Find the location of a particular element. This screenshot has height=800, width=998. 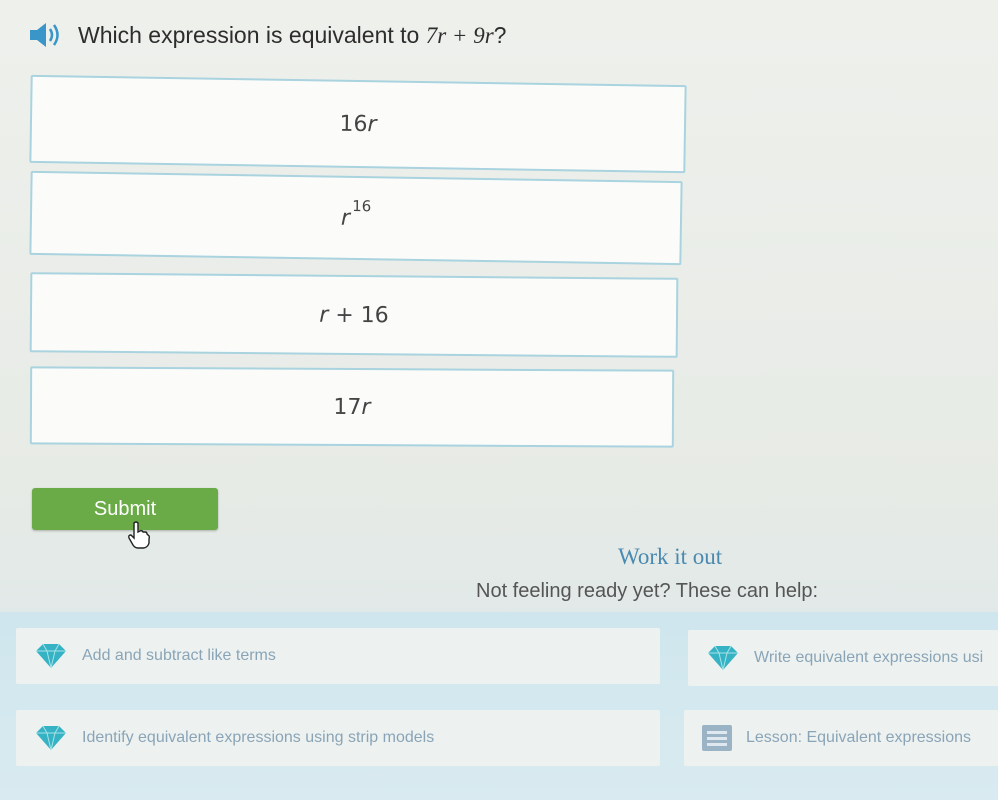

lesson-icon is located at coordinates (717, 738).